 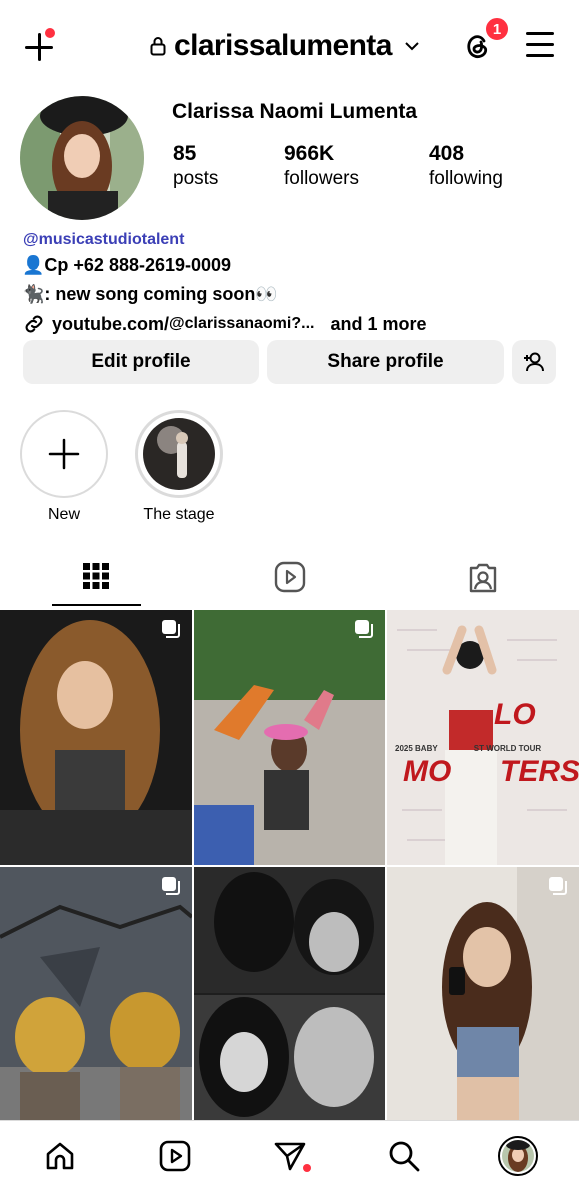 I want to click on chevron-down-icon, so click(x=412, y=46).